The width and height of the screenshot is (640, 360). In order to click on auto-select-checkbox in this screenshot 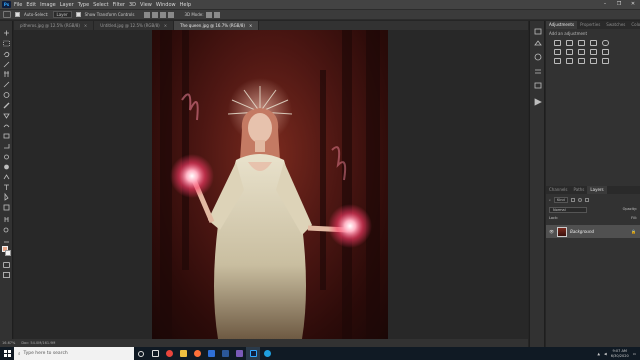, I will do `click(17, 14)`.